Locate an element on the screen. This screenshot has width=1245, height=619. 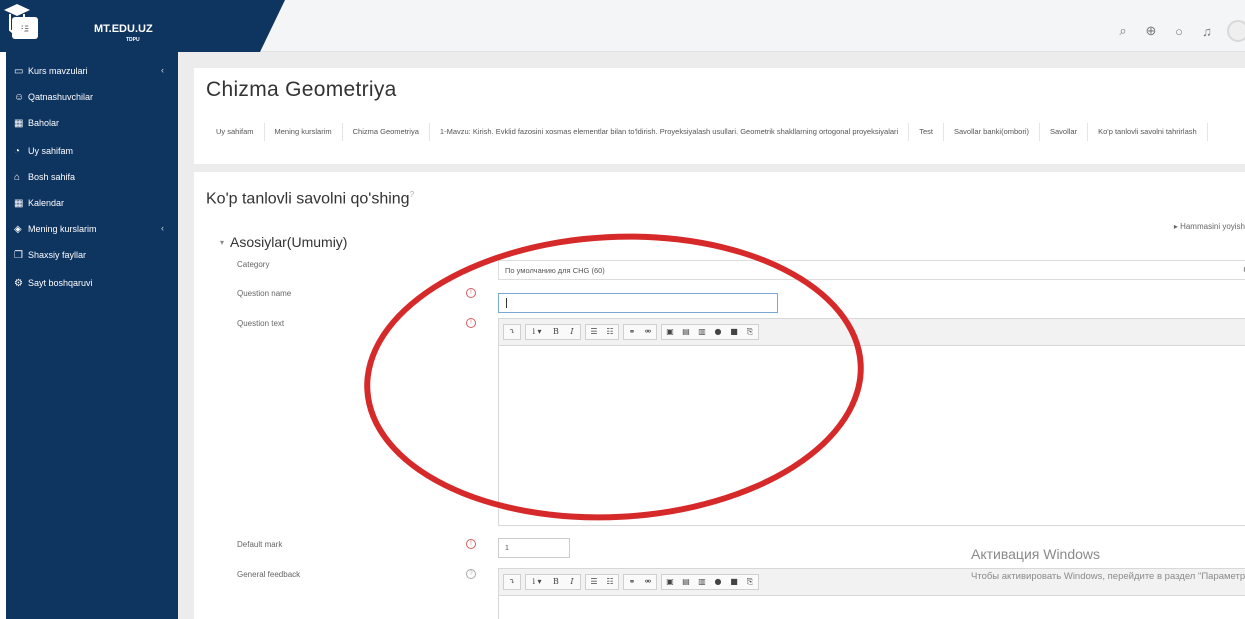
expand-all-link: ▸ Hammasini yoyish is located at coordinates (1209, 226).